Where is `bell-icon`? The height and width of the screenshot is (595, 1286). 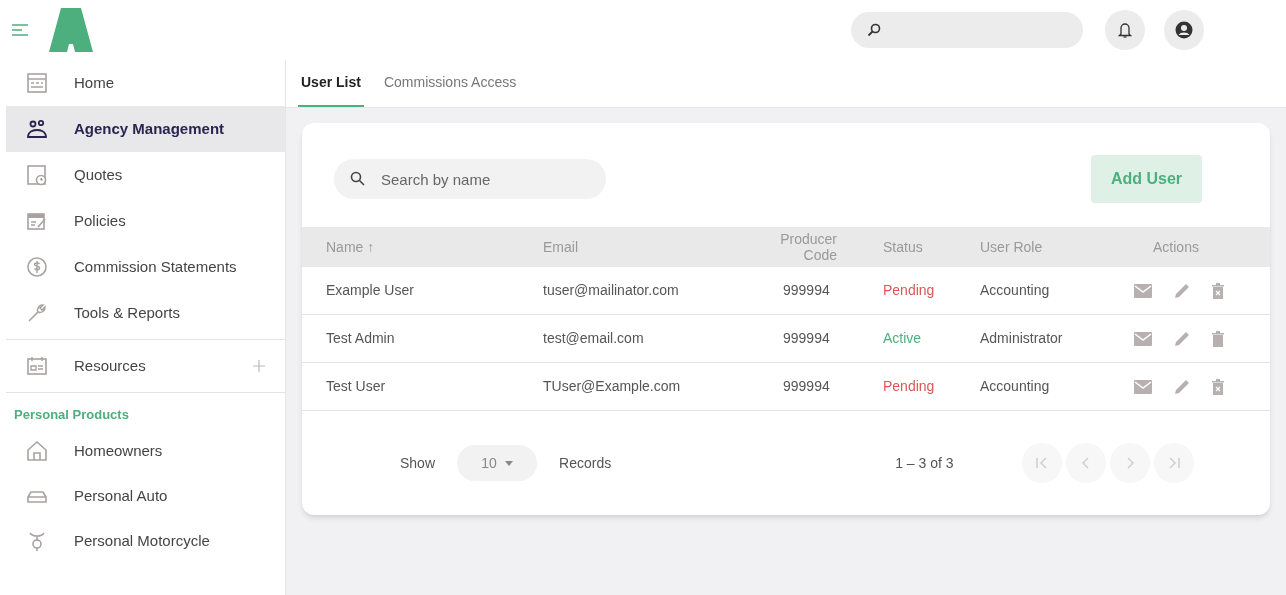
bell-icon is located at coordinates (1125, 30).